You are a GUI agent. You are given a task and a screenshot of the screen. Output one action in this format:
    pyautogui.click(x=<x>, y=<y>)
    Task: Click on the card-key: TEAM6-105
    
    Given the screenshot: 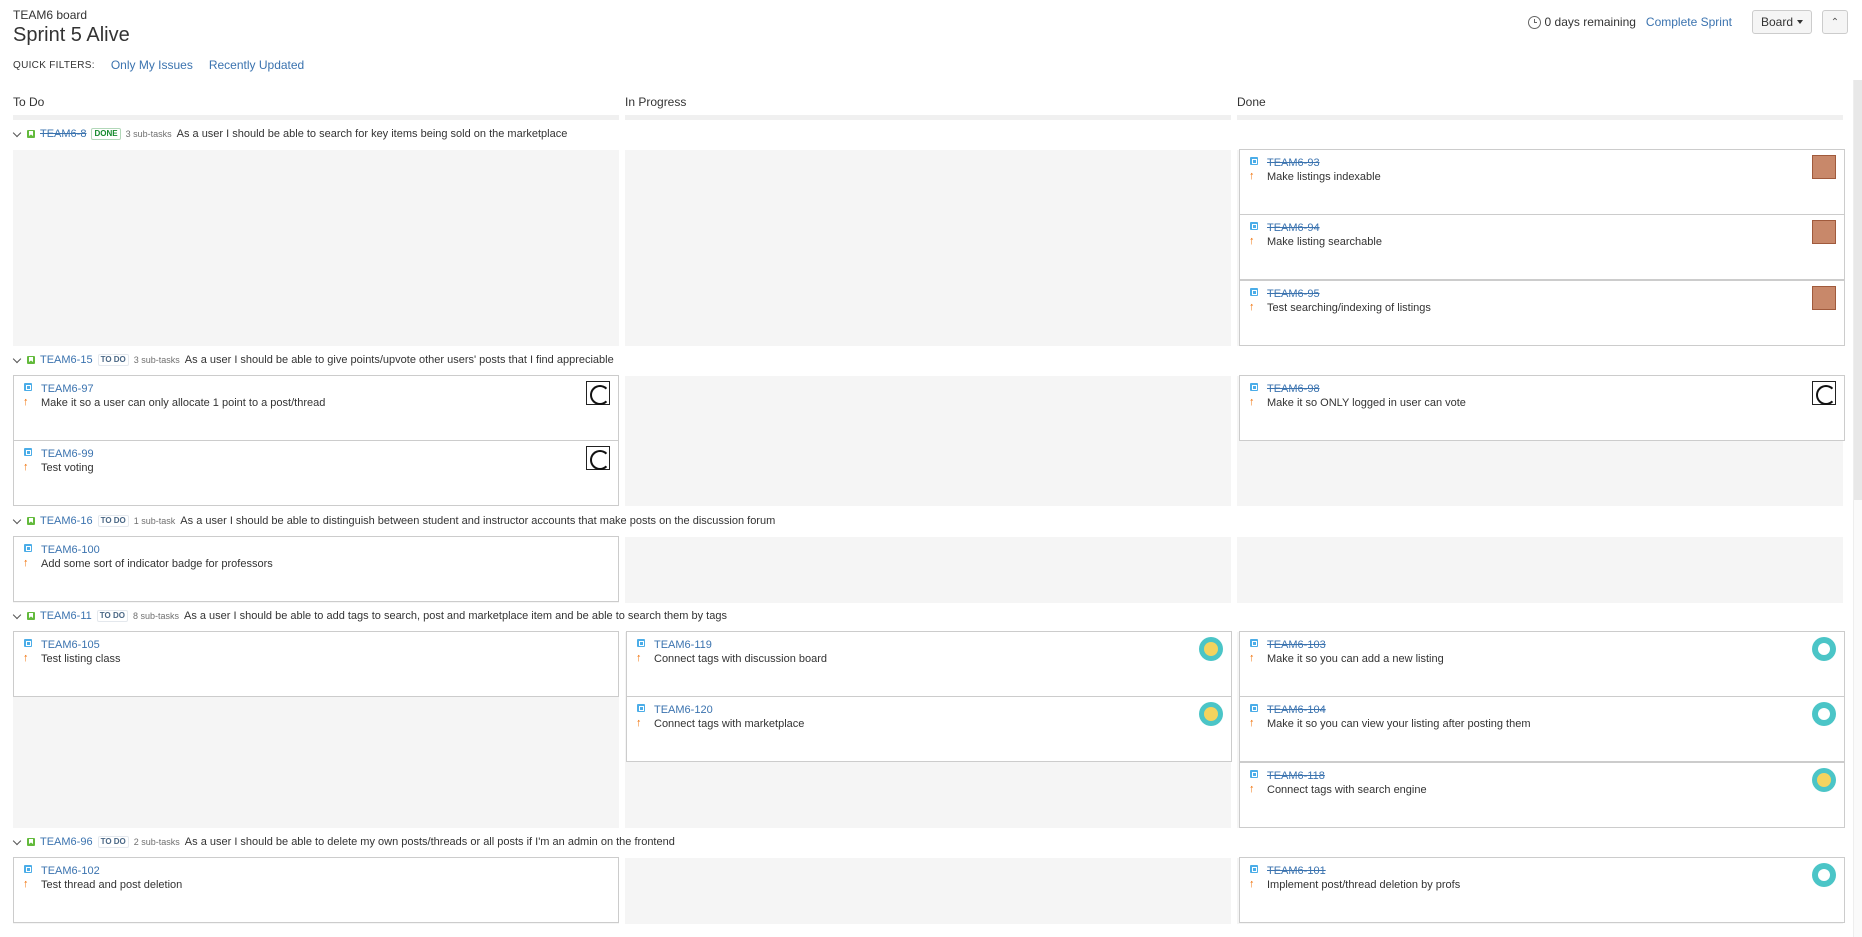 What is the action you would take?
    pyautogui.click(x=70, y=645)
    